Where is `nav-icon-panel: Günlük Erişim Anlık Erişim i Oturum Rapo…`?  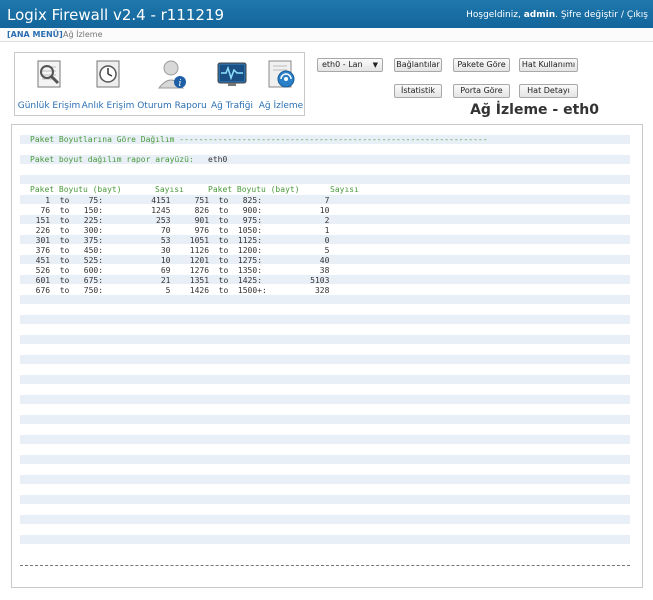
nav-icon-panel: Günlük Erişim Anlık Erişim i Oturum Rapo… is located at coordinates (159, 84).